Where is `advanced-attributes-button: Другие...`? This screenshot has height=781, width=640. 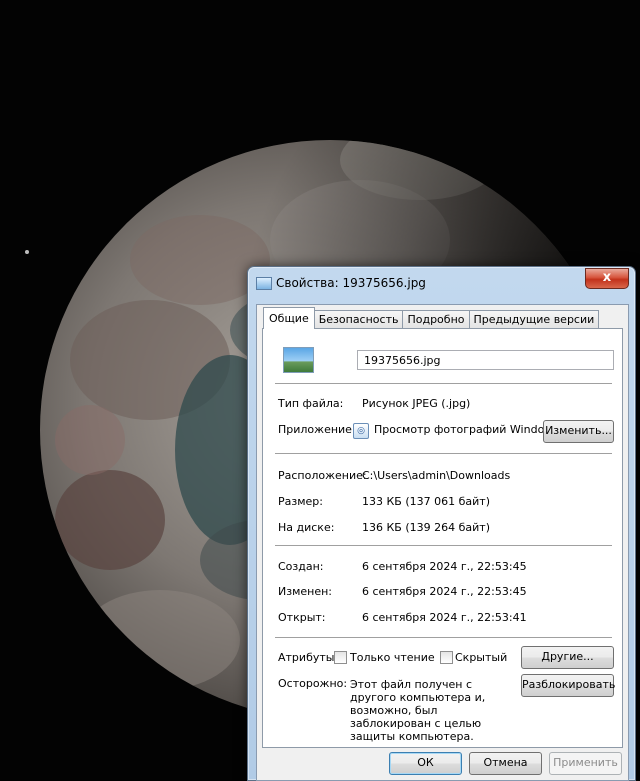
advanced-attributes-button: Другие... is located at coordinates (567, 657).